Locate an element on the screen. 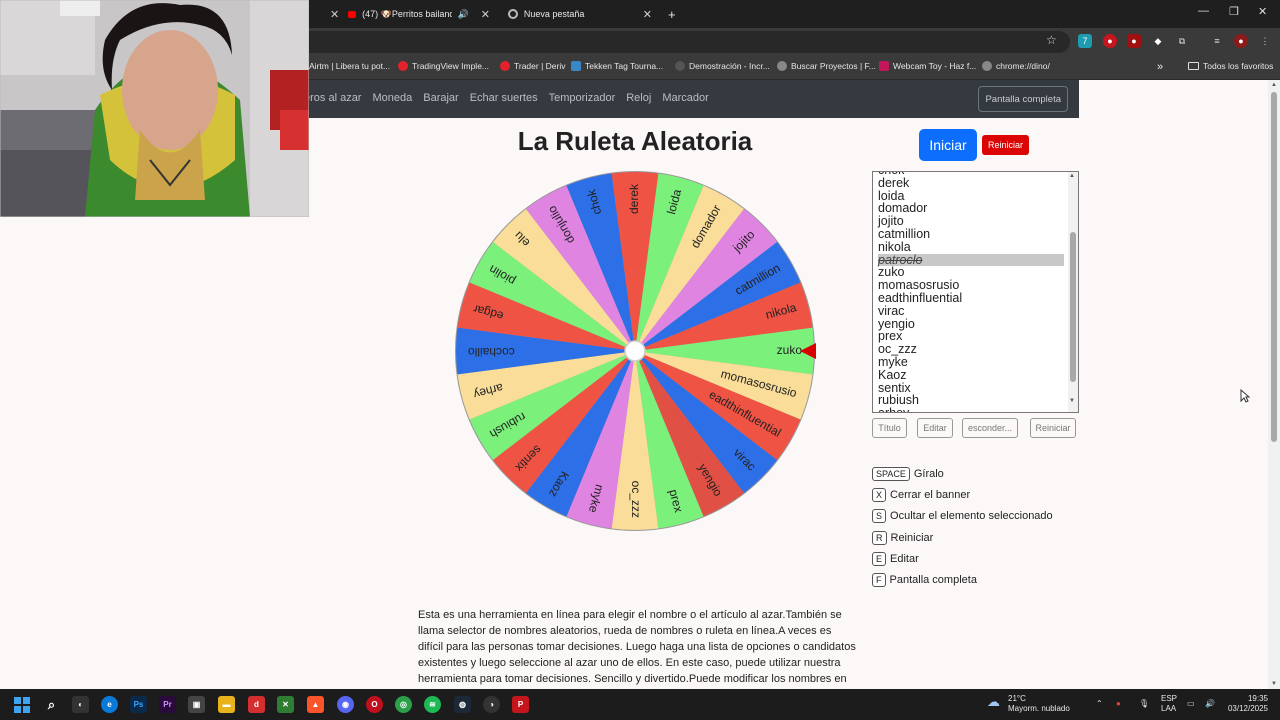 The image size is (1280, 720). microphone-icon: 🎙 is located at coordinates (1144, 704).